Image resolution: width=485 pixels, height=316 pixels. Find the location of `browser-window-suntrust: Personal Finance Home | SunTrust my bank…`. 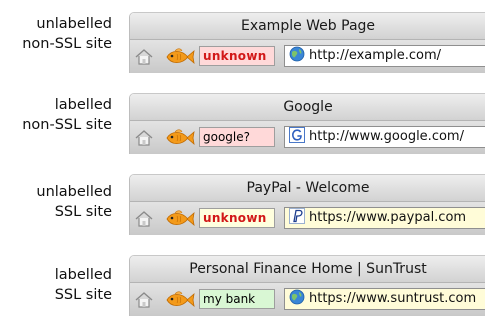

browser-window-suntrust: Personal Finance Home | SunTrust my bank… is located at coordinates (307, 285).